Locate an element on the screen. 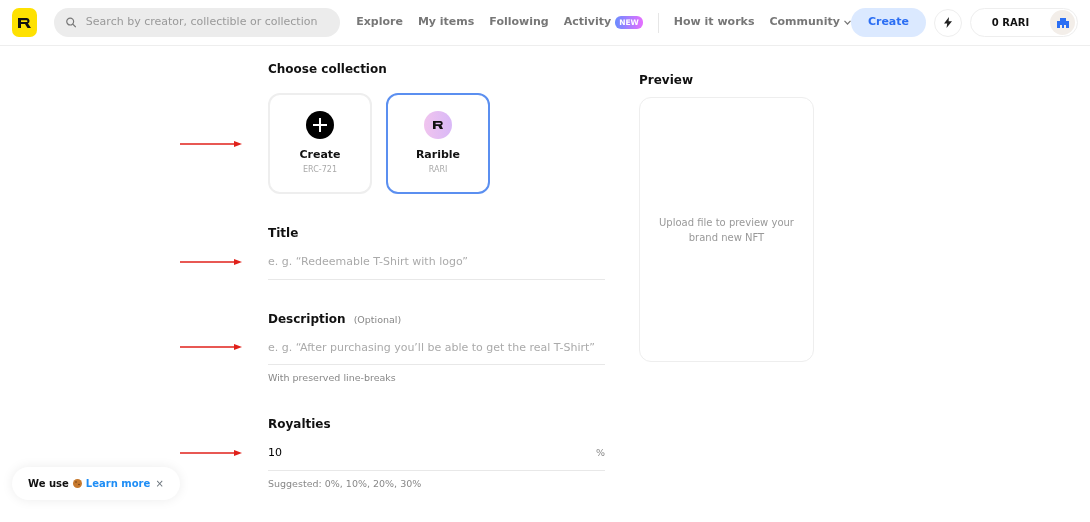 The width and height of the screenshot is (1090, 522). collection-name: Rarible is located at coordinates (438, 155).